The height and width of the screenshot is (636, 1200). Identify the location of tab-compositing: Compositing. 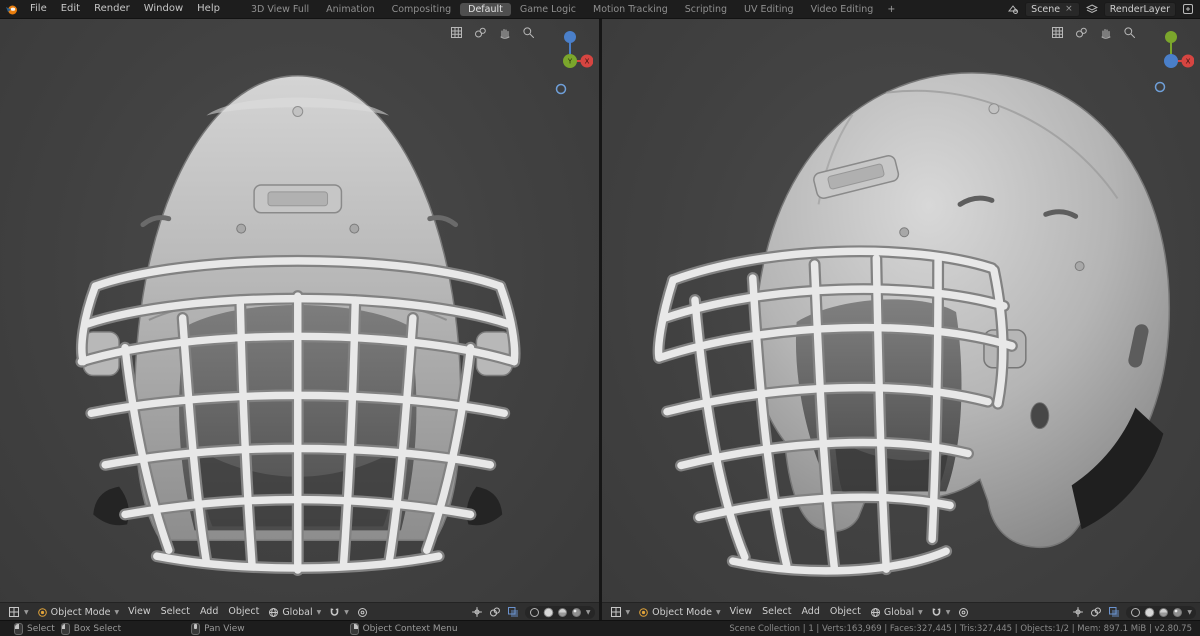
(422, 9).